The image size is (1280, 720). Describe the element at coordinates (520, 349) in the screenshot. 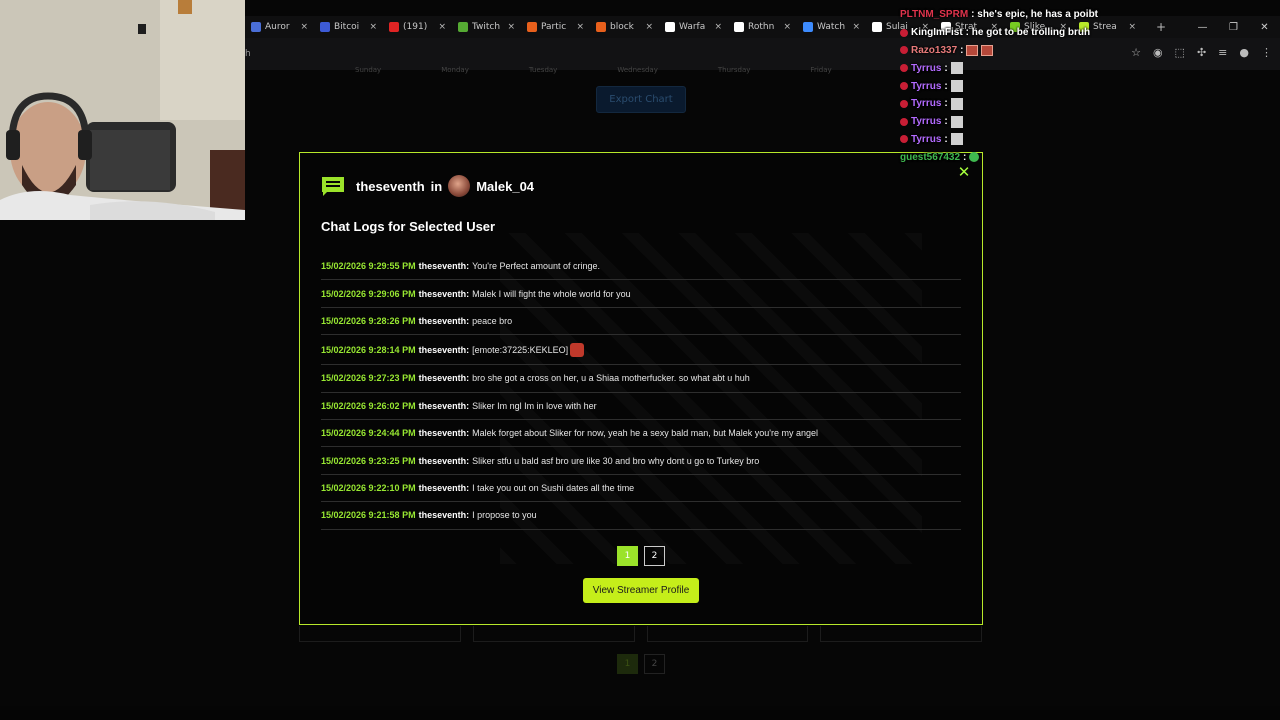

I see `log-message: [emote:37225:KEKLEO]` at that location.